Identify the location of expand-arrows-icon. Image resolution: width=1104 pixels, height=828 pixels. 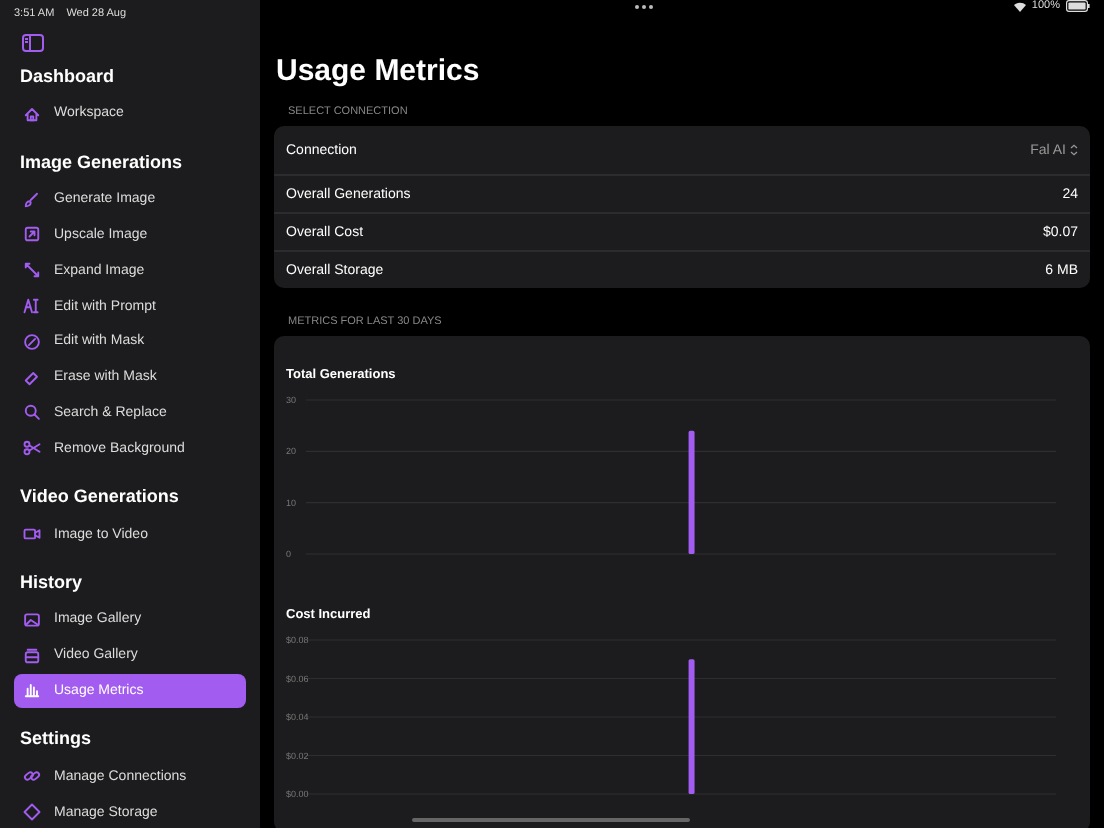
(32, 270).